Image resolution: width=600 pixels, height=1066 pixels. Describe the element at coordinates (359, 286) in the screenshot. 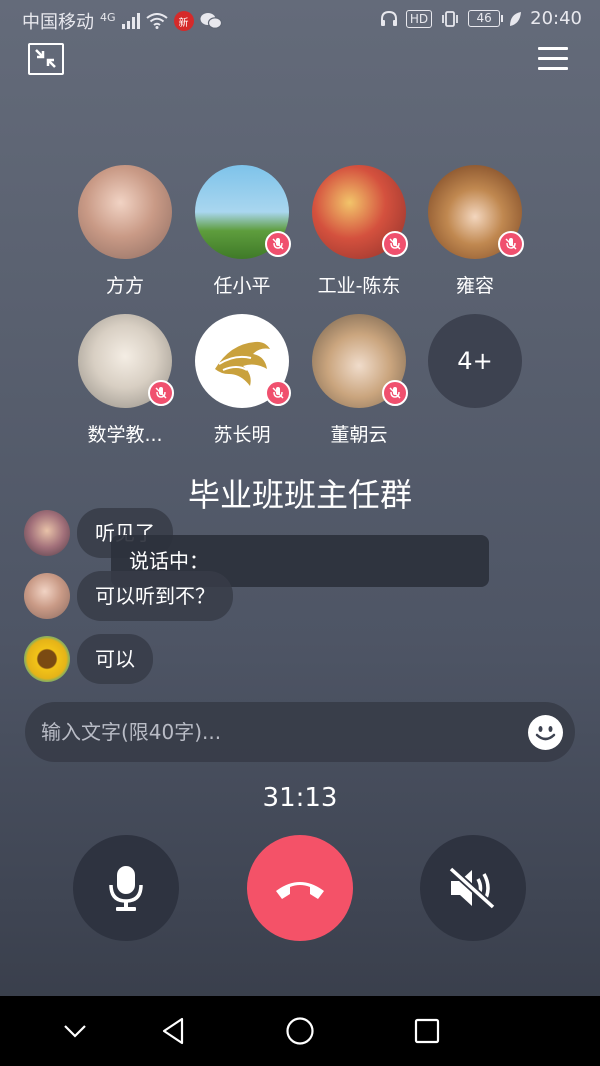

I see `participant-name: 工业-陈东` at that location.